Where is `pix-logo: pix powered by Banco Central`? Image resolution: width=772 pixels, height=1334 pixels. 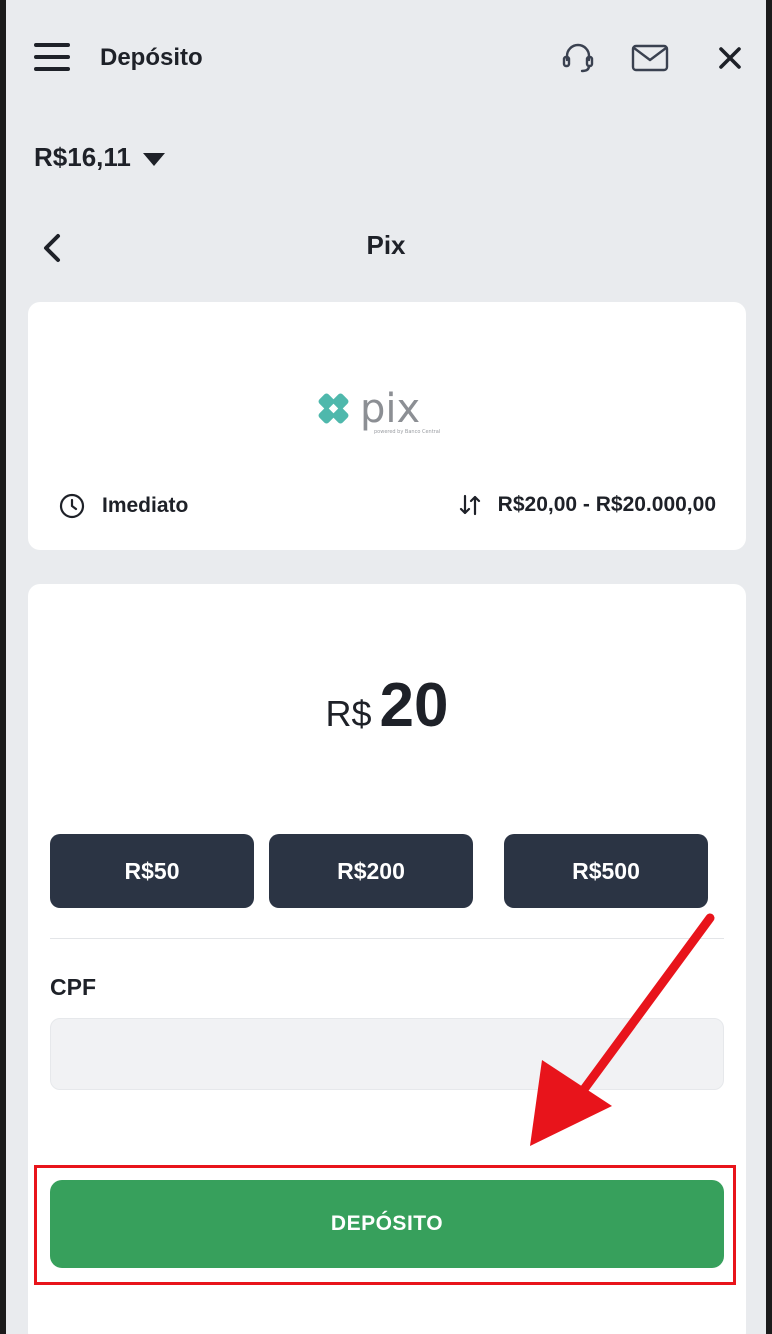 pix-logo: pix powered by Banco Central is located at coordinates (389, 412).